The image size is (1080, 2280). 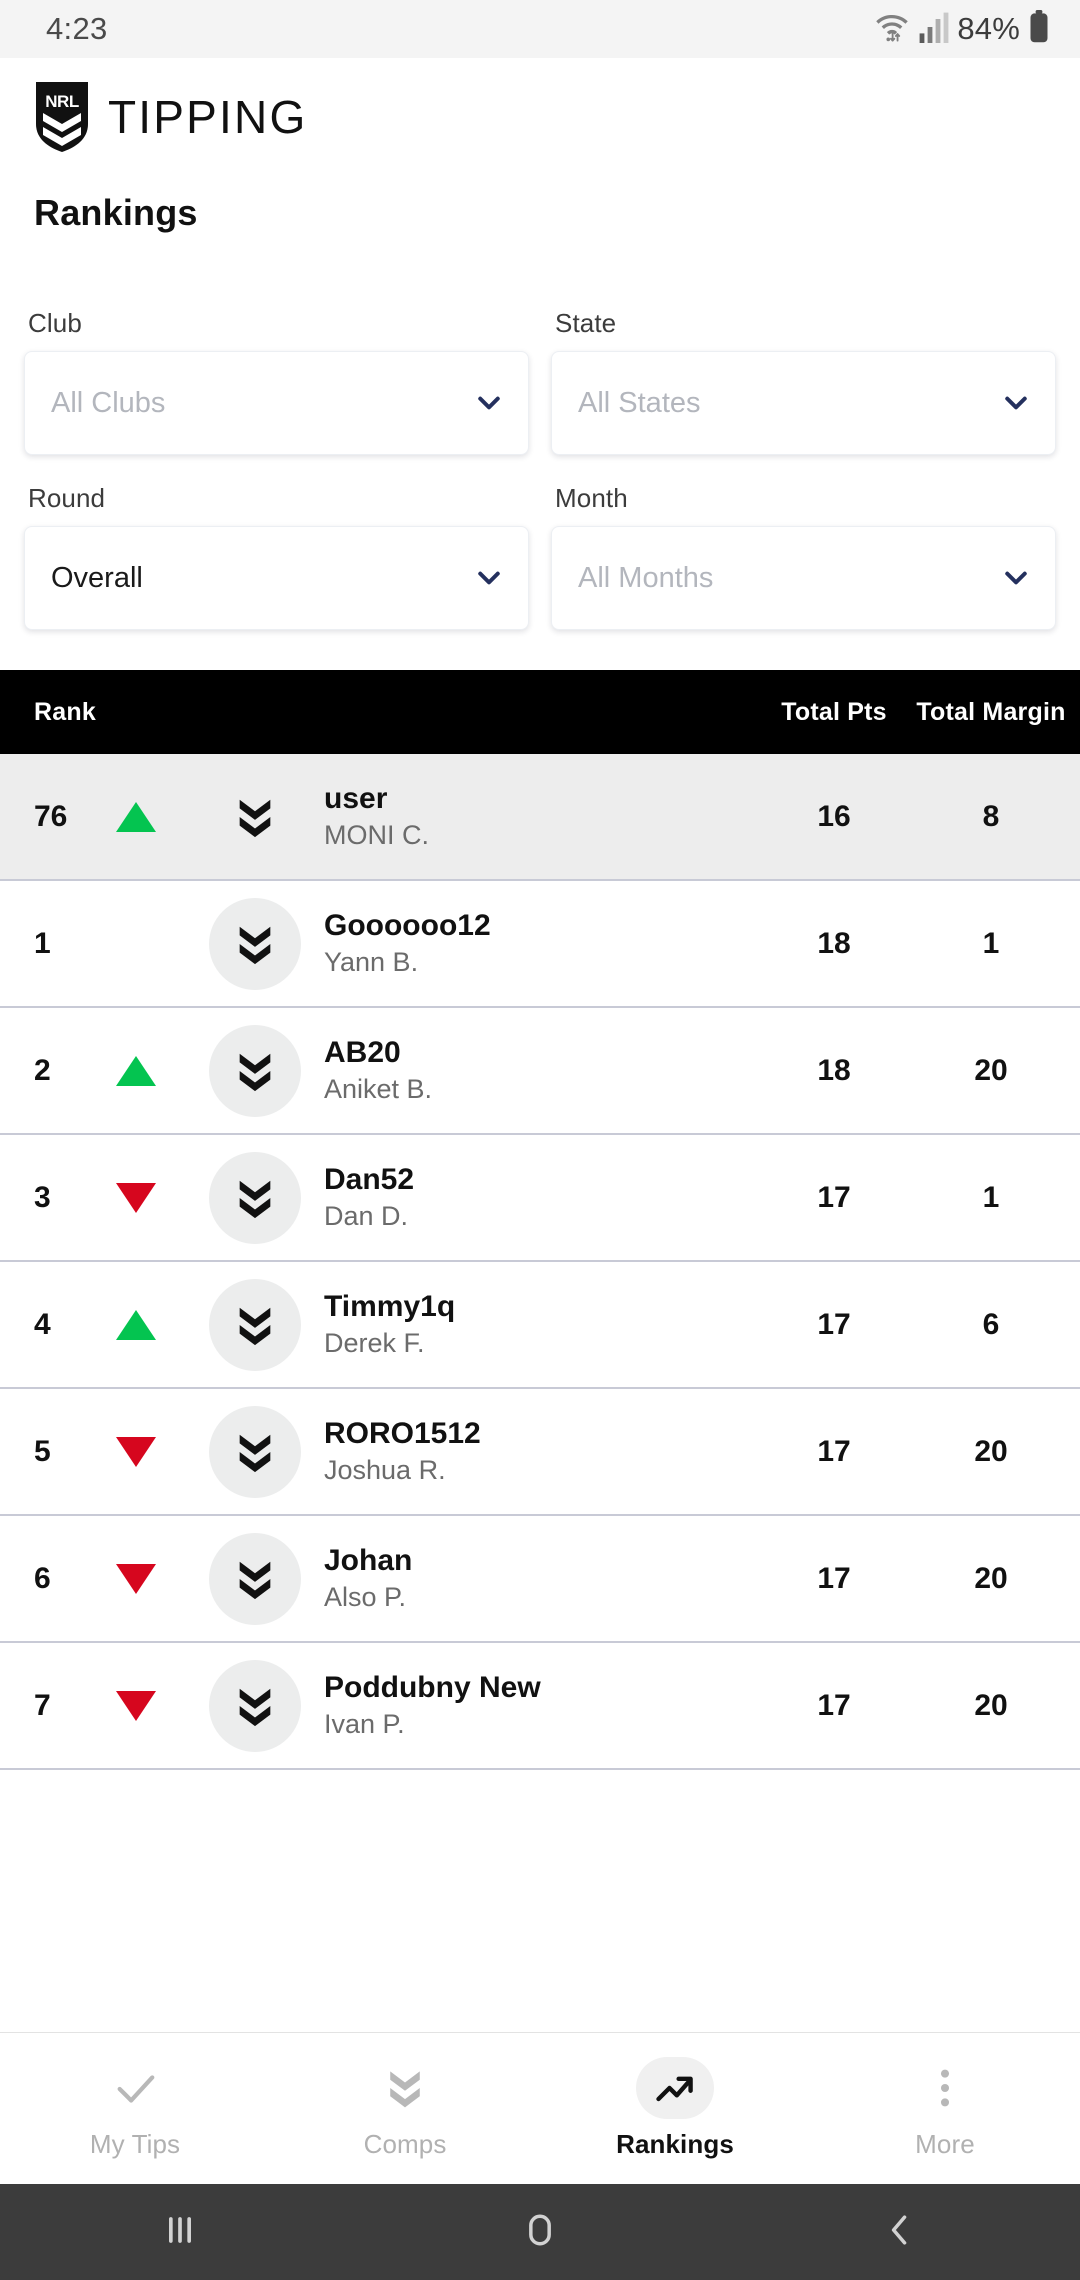 I want to click on filter-state: State All States, so click(x=803, y=381).